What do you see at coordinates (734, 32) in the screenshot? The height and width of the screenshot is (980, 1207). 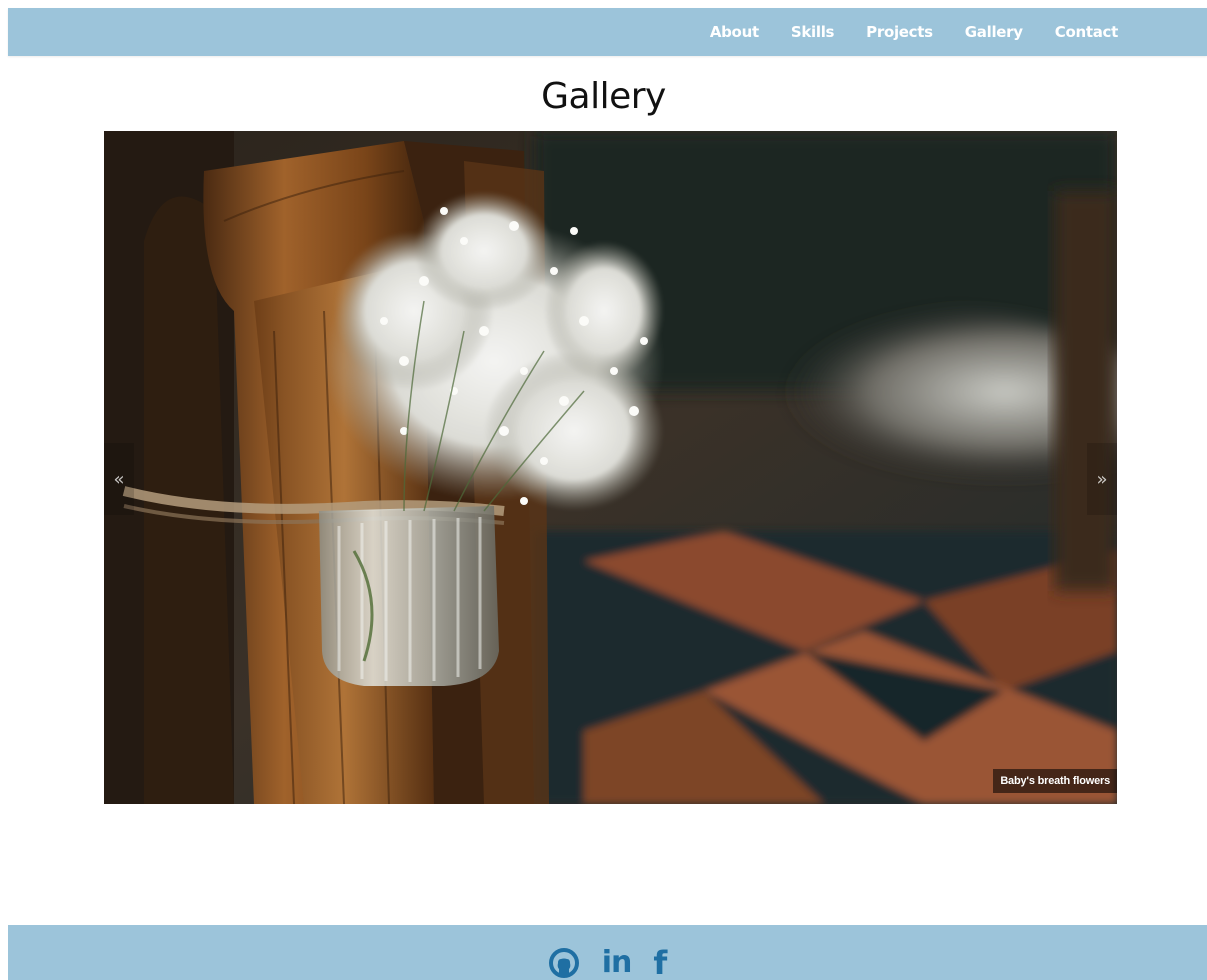 I see `nav-link-about: About` at bounding box center [734, 32].